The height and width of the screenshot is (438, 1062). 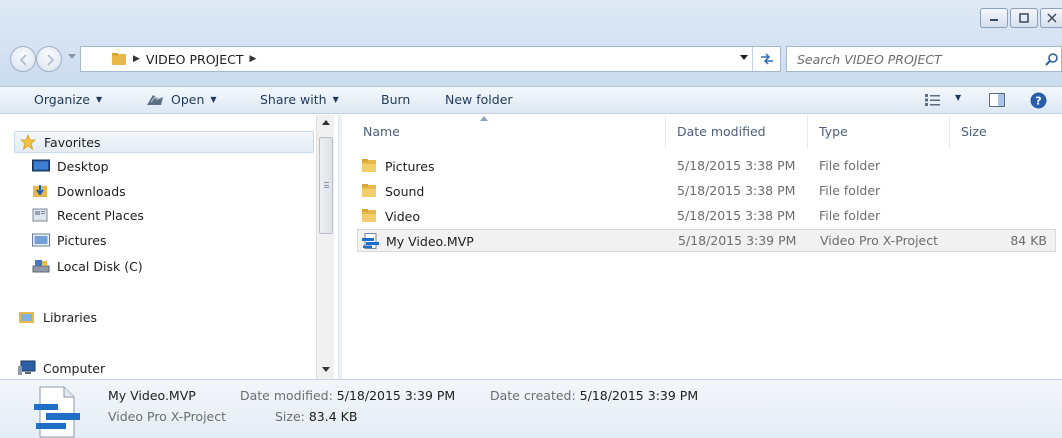 I want to click on open-with-icon, so click(x=155, y=99).